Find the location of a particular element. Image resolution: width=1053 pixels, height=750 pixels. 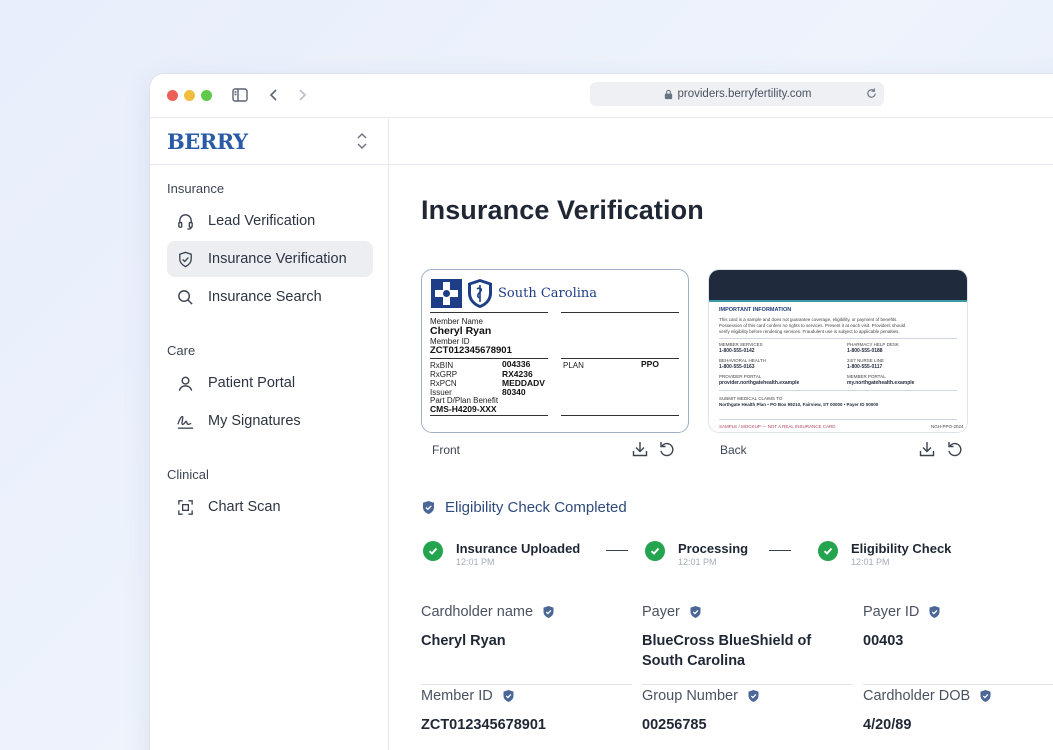

field-label: Group Number is located at coordinates (690, 696).